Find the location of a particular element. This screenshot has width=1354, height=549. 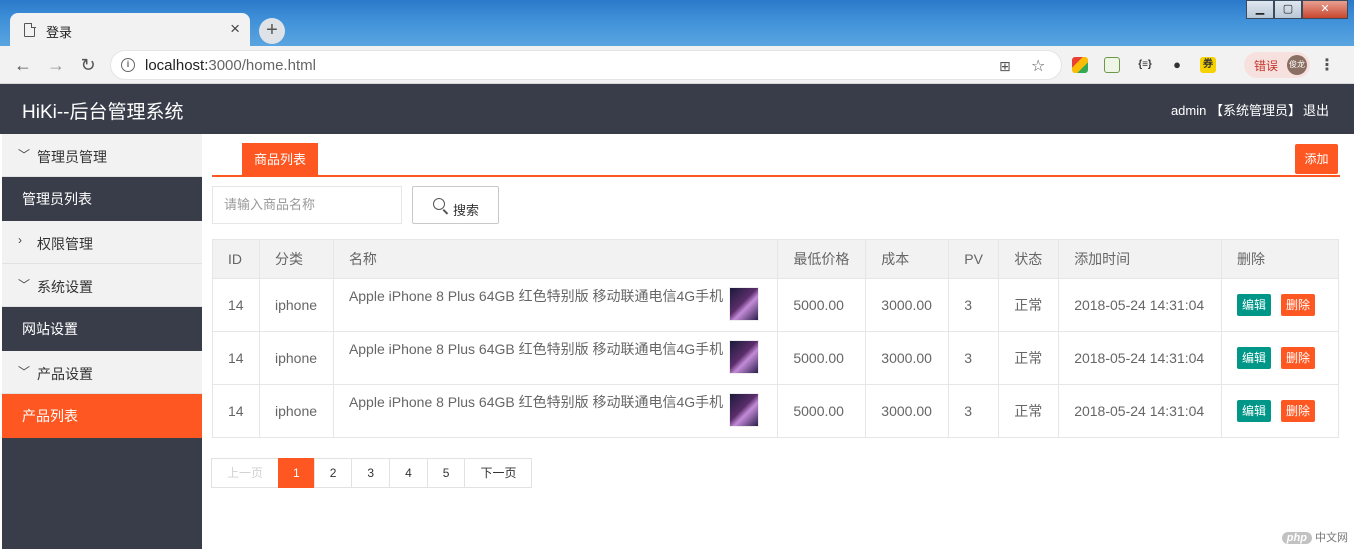

extension-color-icon is located at coordinates (1080, 65).